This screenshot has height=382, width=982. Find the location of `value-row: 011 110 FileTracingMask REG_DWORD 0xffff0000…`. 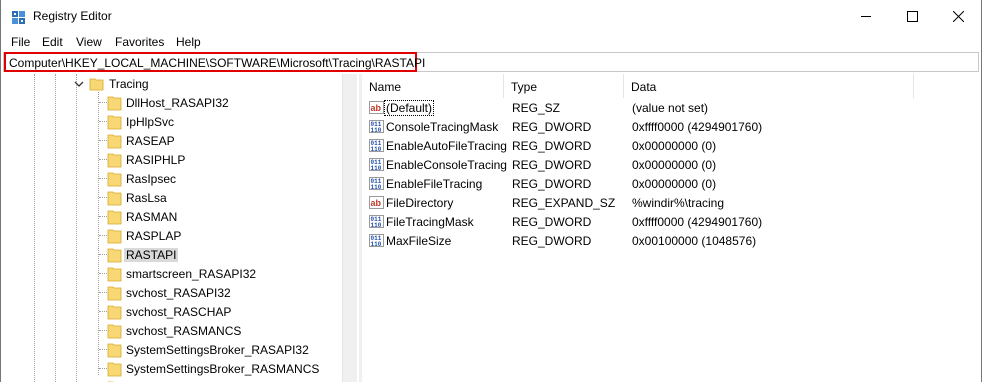

value-row: 011 110 FileTracingMask REG_DWORD 0xffff0000… is located at coordinates (662, 221).